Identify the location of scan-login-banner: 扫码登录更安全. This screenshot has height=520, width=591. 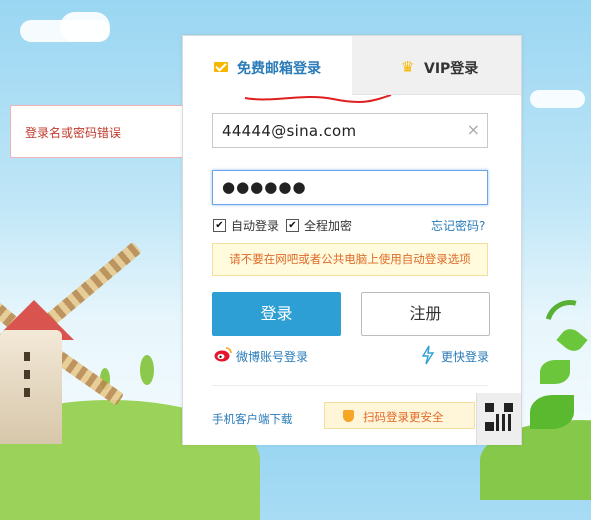
(399, 415).